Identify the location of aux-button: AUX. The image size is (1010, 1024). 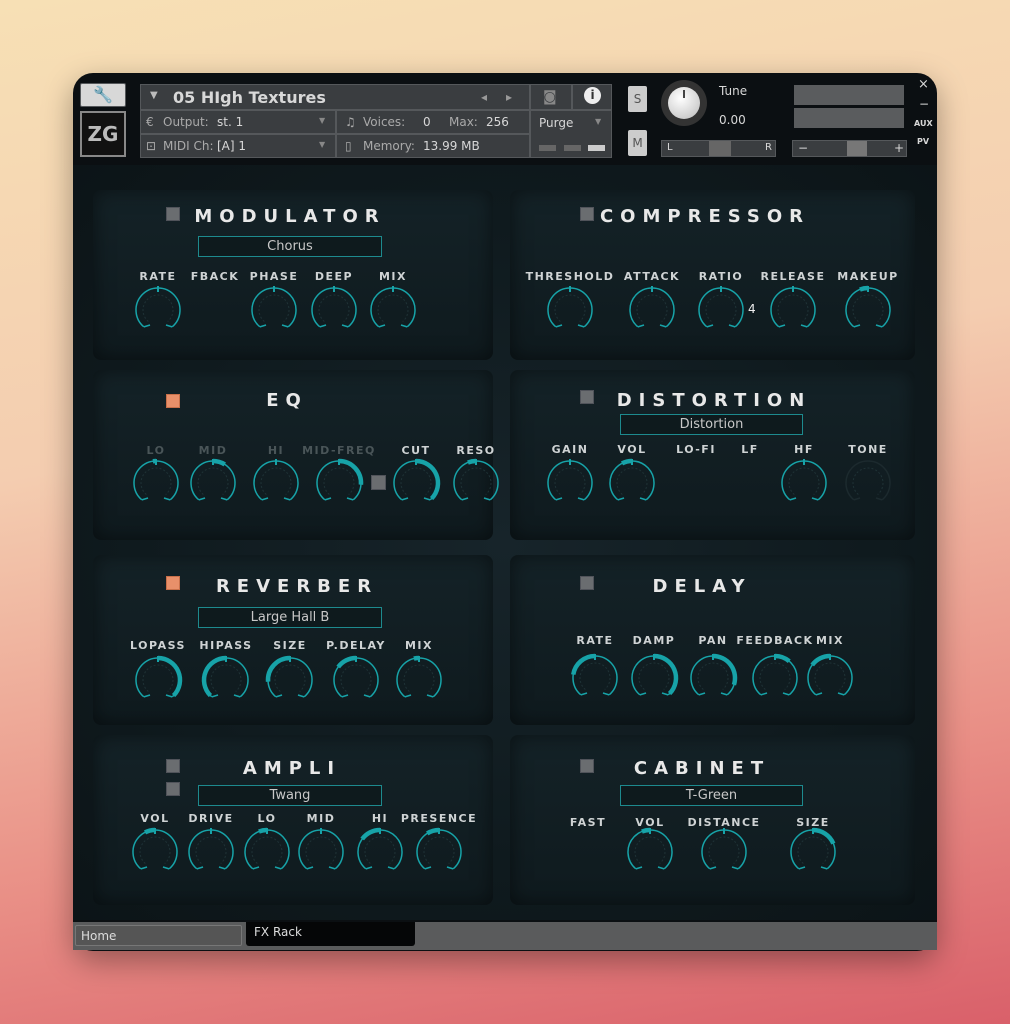
(923, 123).